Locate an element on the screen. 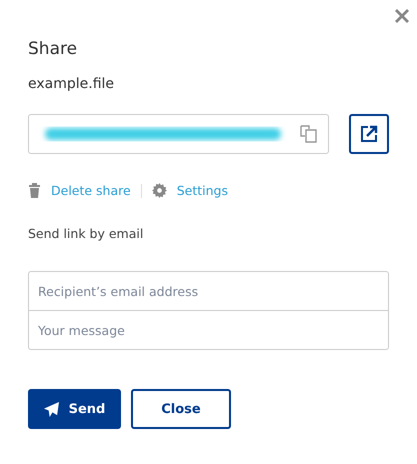 Image resolution: width=417 pixels, height=464 pixels. gear-icon is located at coordinates (159, 190).